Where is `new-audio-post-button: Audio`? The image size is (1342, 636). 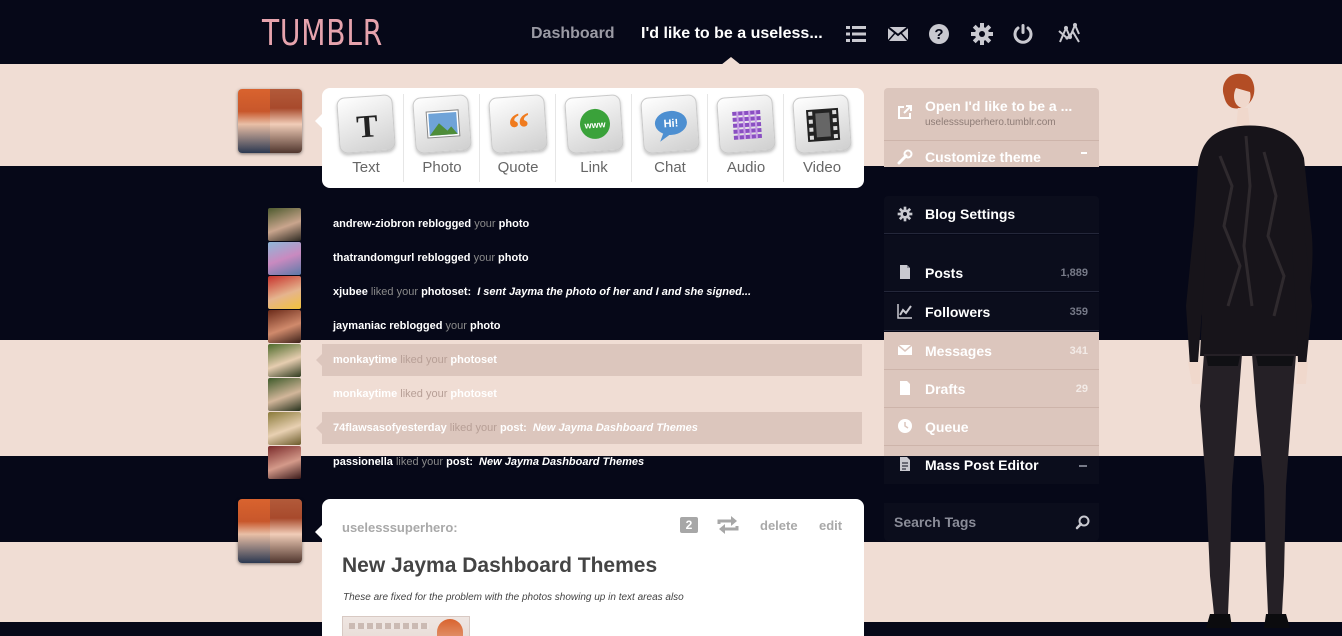
new-audio-post-button: Audio is located at coordinates (746, 138).